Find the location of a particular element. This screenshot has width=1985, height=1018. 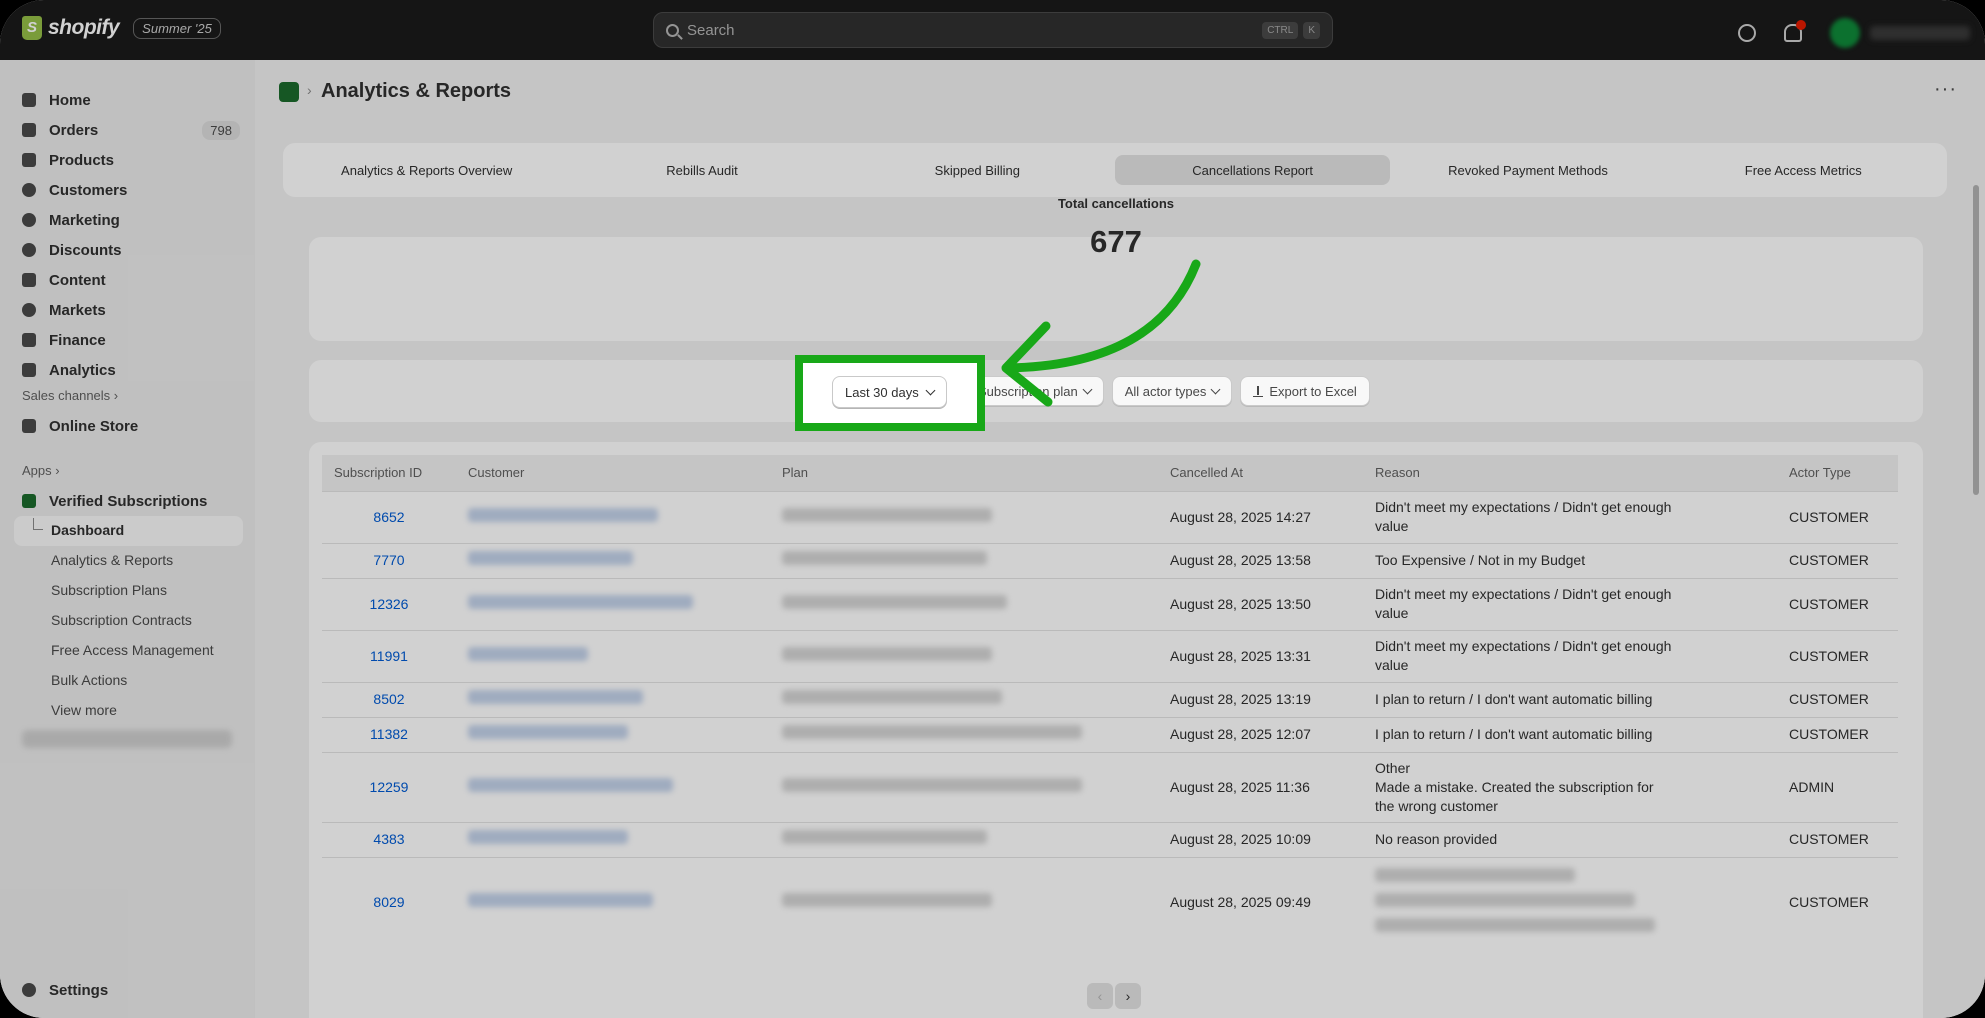

sidebar-item-products: Products is located at coordinates (131, 160).